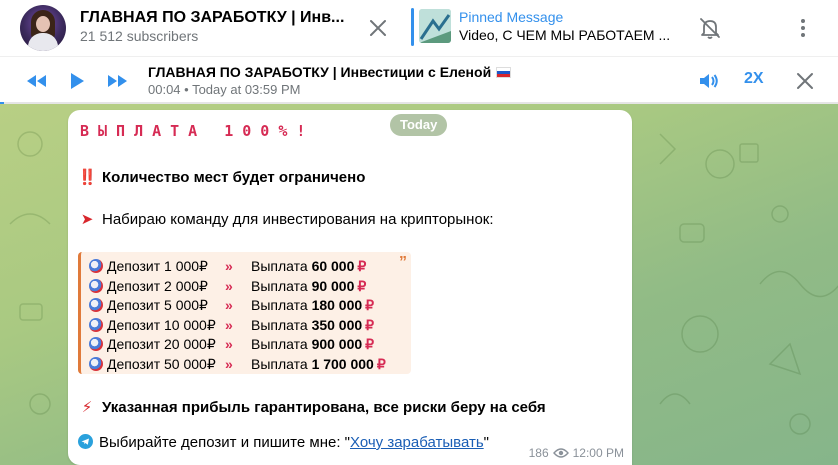 This screenshot has width=838, height=465. Describe the element at coordinates (337, 305) in the screenshot. I see `payout-amount: 180 000` at that location.